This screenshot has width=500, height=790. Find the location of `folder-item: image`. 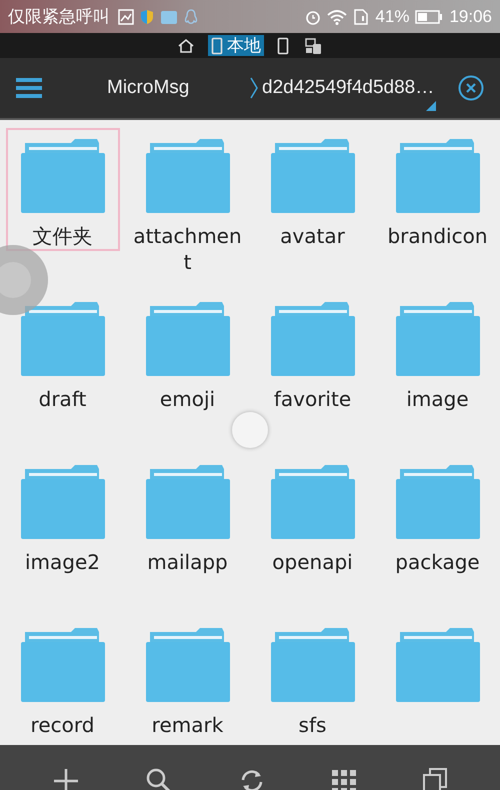

folder-item: image is located at coordinates (437, 352).